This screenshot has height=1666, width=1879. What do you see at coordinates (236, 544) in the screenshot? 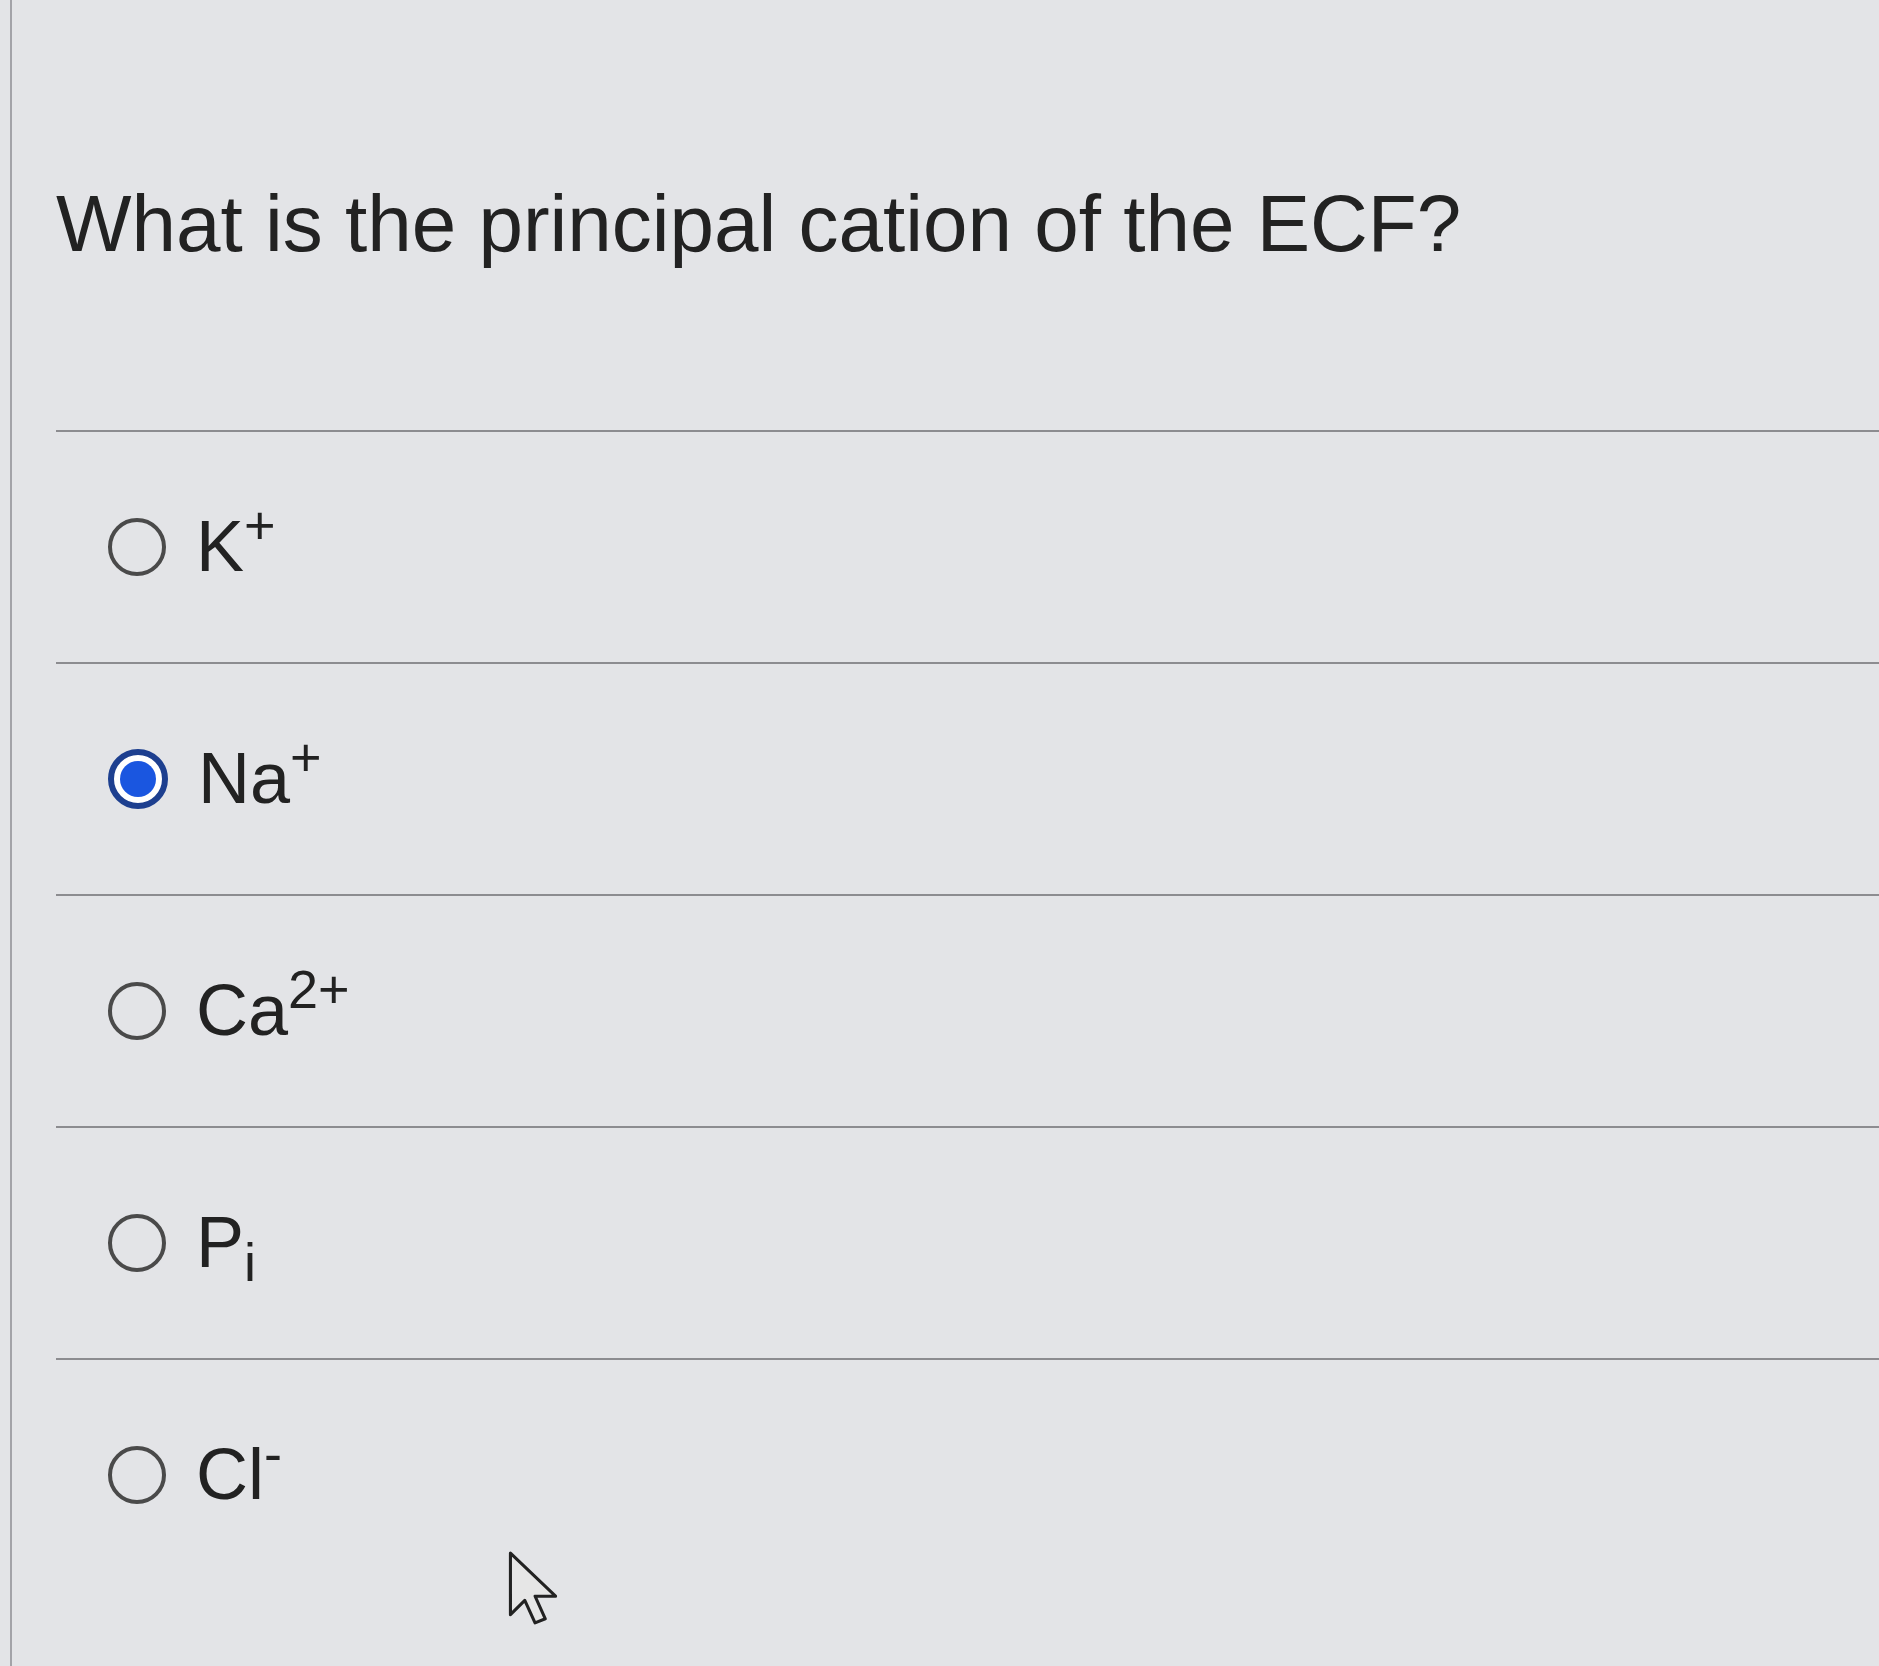
I see `option-label: K$^{+}$` at bounding box center [236, 544].